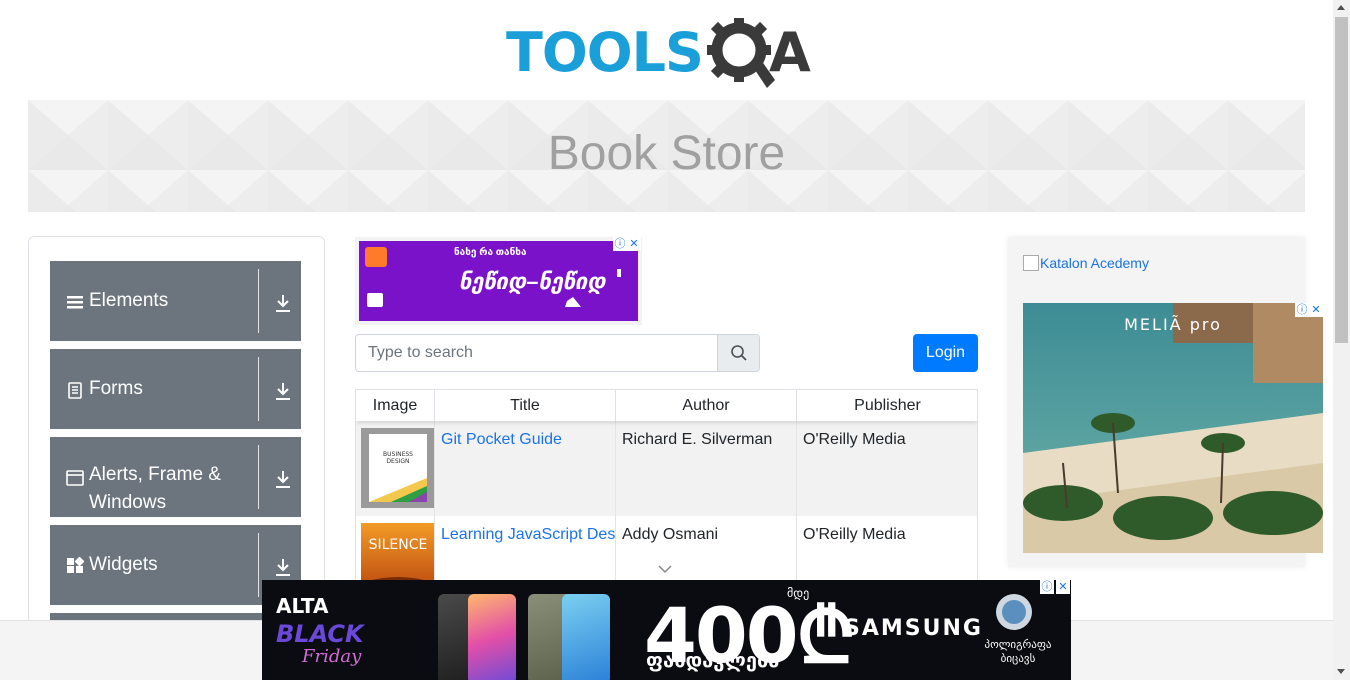  What do you see at coordinates (129, 300) in the screenshot?
I see `sidebar-group-label: Elements` at bounding box center [129, 300].